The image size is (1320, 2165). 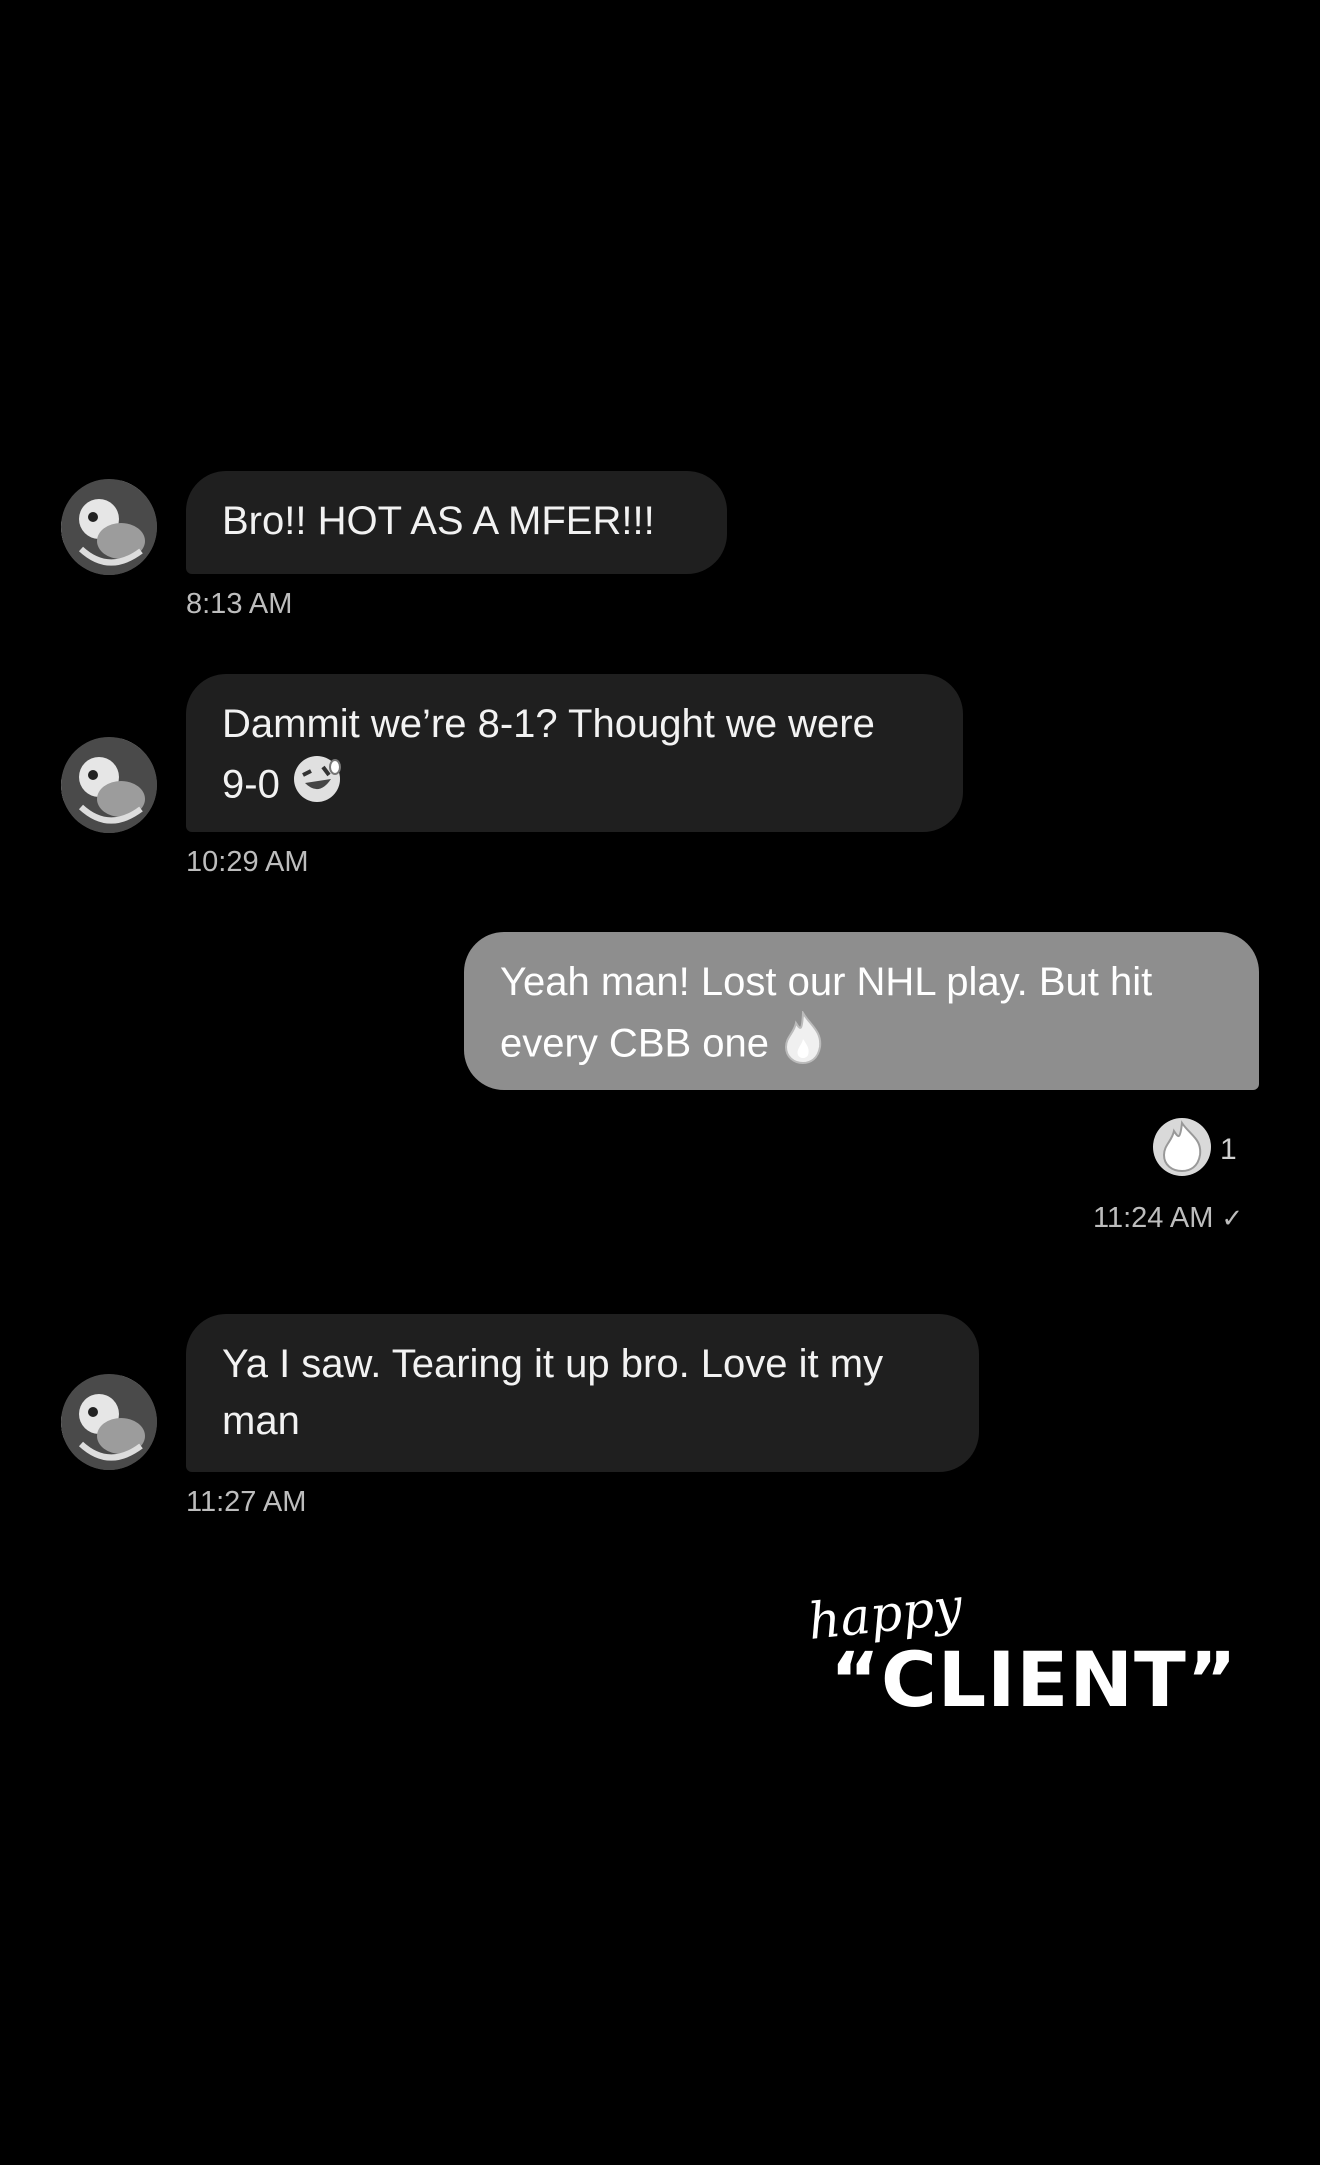 What do you see at coordinates (1232, 1218) in the screenshot?
I see `read-check-icon: ✓` at bounding box center [1232, 1218].